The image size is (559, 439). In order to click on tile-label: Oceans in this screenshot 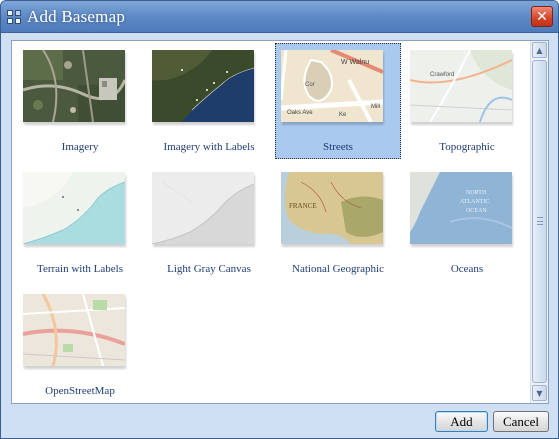, I will do `click(467, 269)`.